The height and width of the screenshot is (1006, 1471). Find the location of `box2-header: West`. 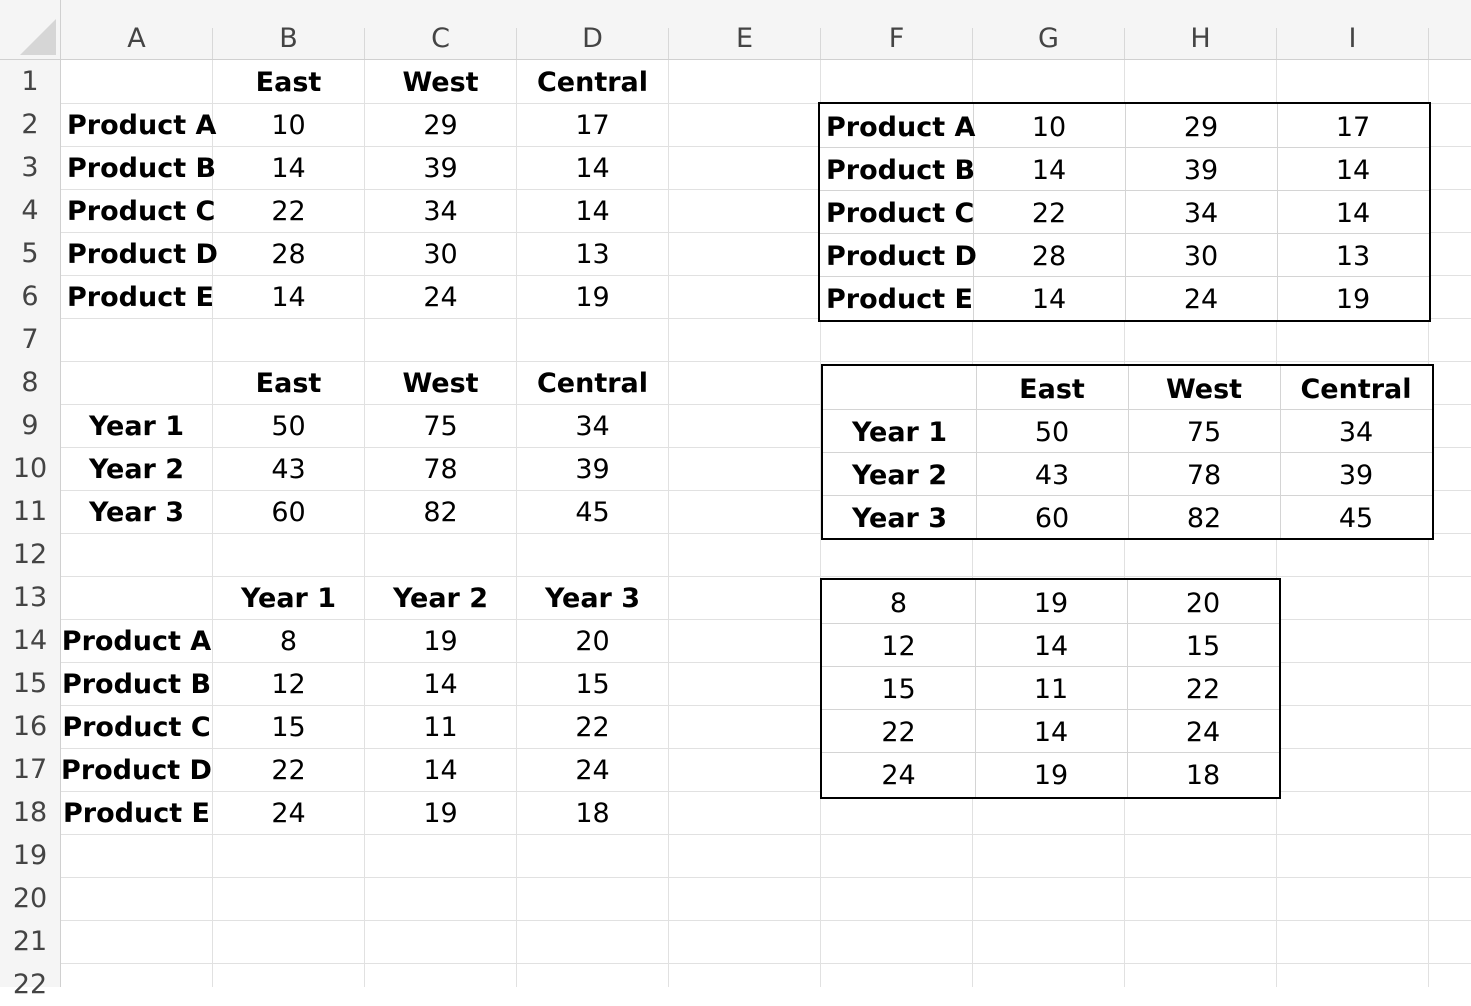

box2-header: West is located at coordinates (1204, 389).